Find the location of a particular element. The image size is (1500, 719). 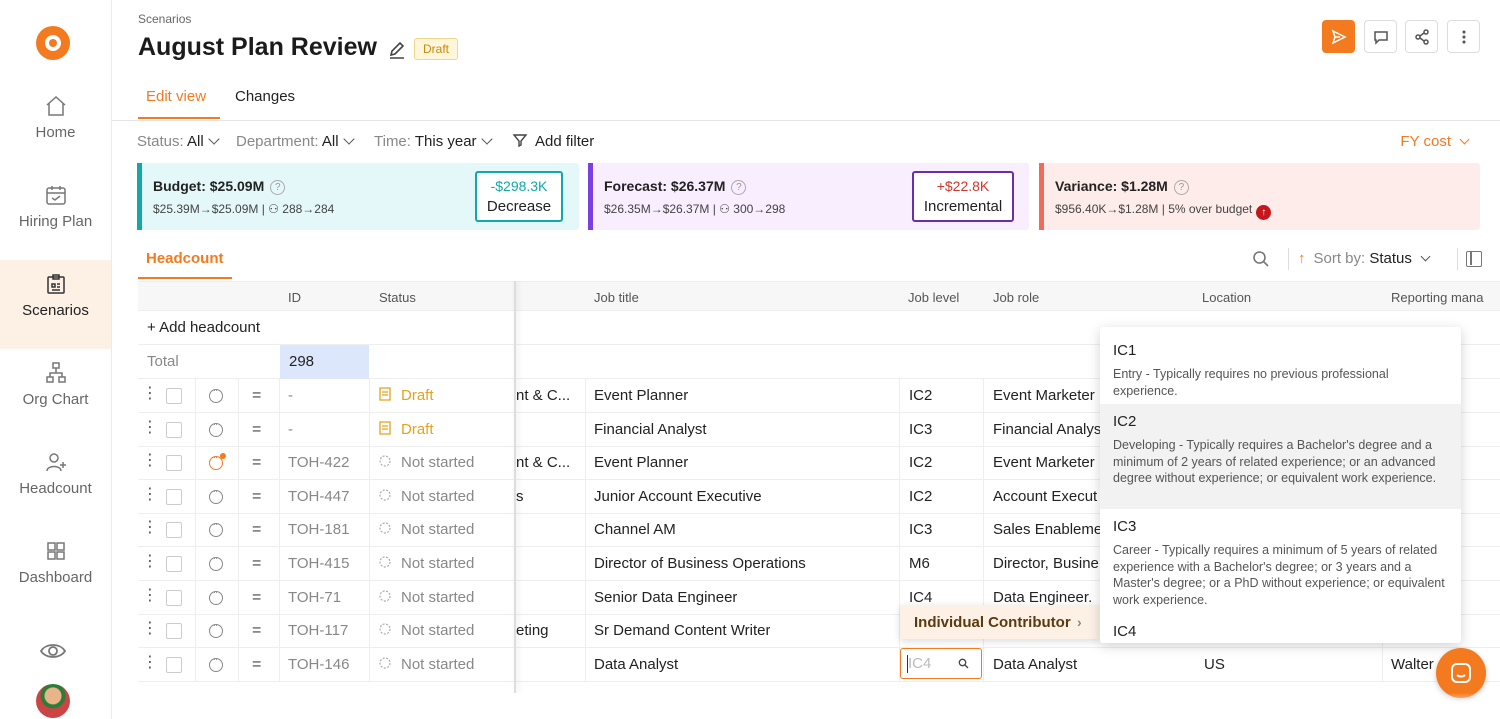

row-job-title: Data Analyst is located at coordinates (636, 664).